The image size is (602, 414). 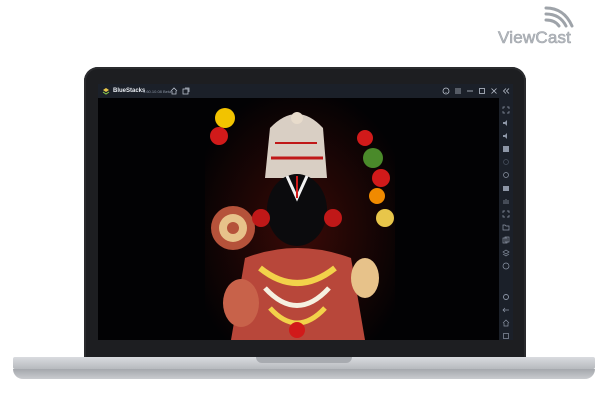 What do you see at coordinates (506, 159) in the screenshot?
I see `eye-icon` at bounding box center [506, 159].